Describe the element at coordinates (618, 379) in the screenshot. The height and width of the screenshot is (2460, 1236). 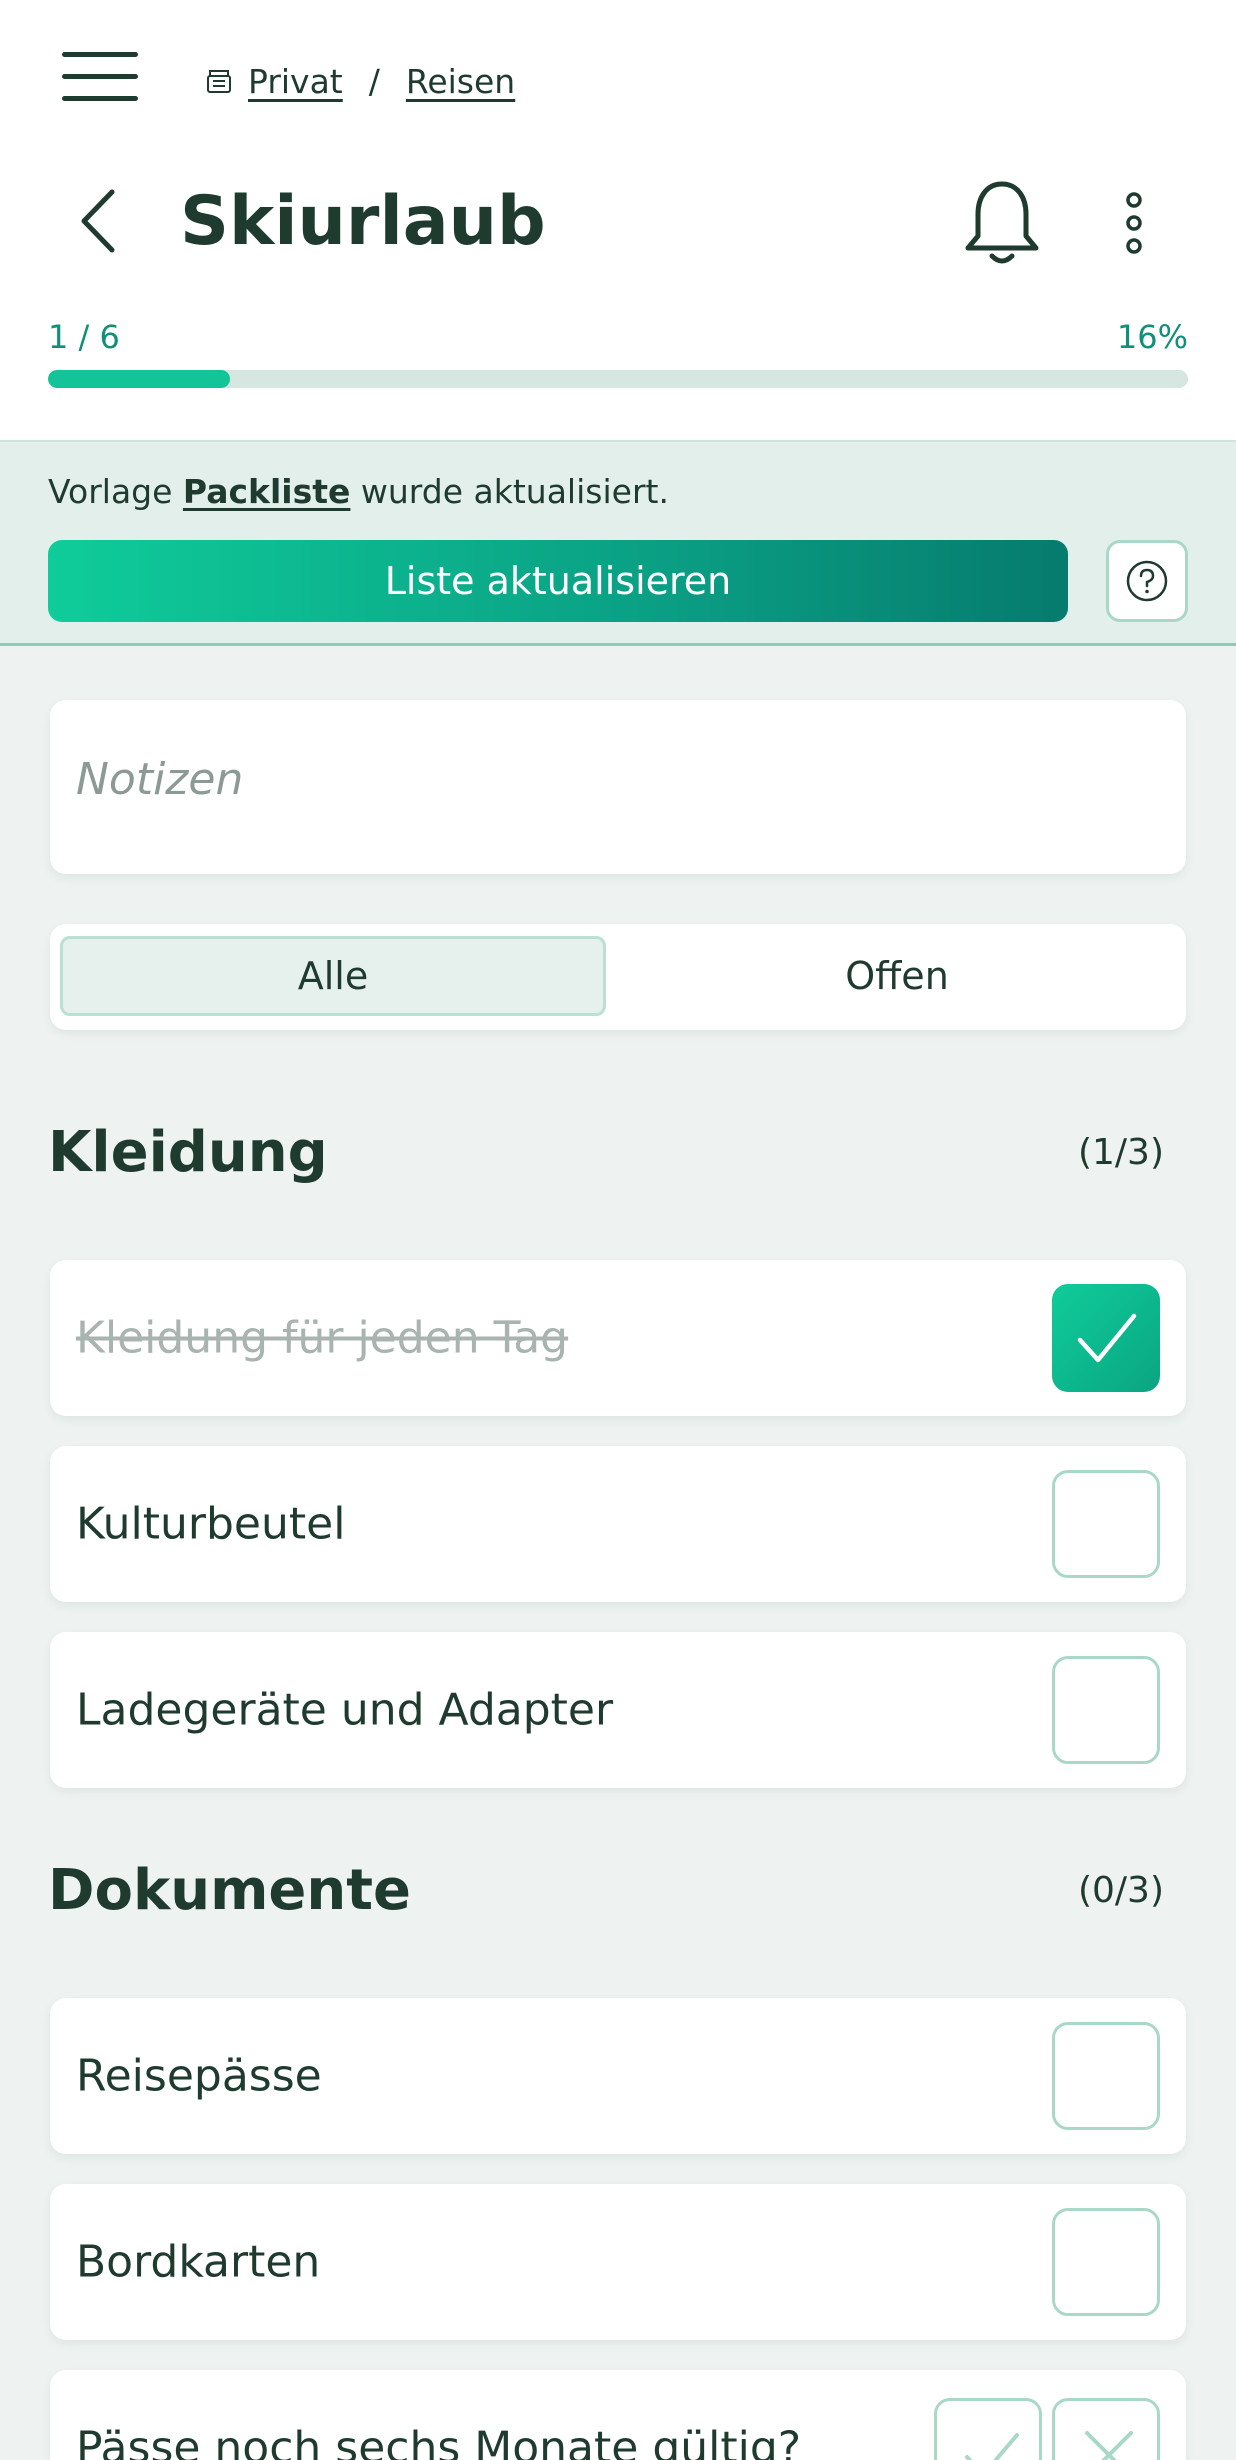
I see `progress-bar` at that location.